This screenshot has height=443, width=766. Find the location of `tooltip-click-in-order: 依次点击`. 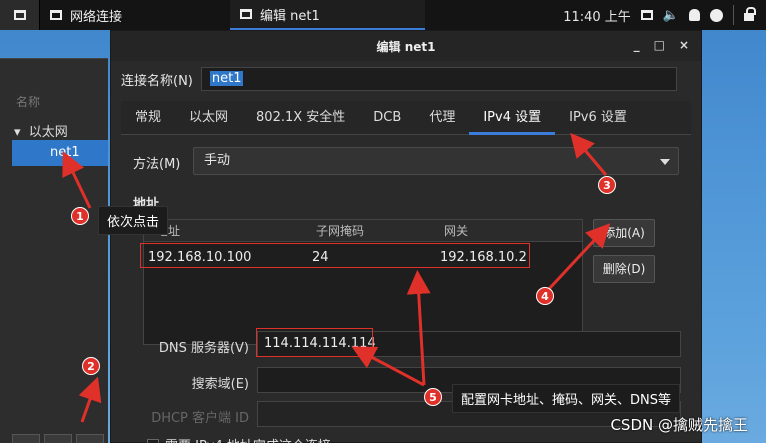

tooltip-click-in-order: 依次点击 is located at coordinates (133, 220).